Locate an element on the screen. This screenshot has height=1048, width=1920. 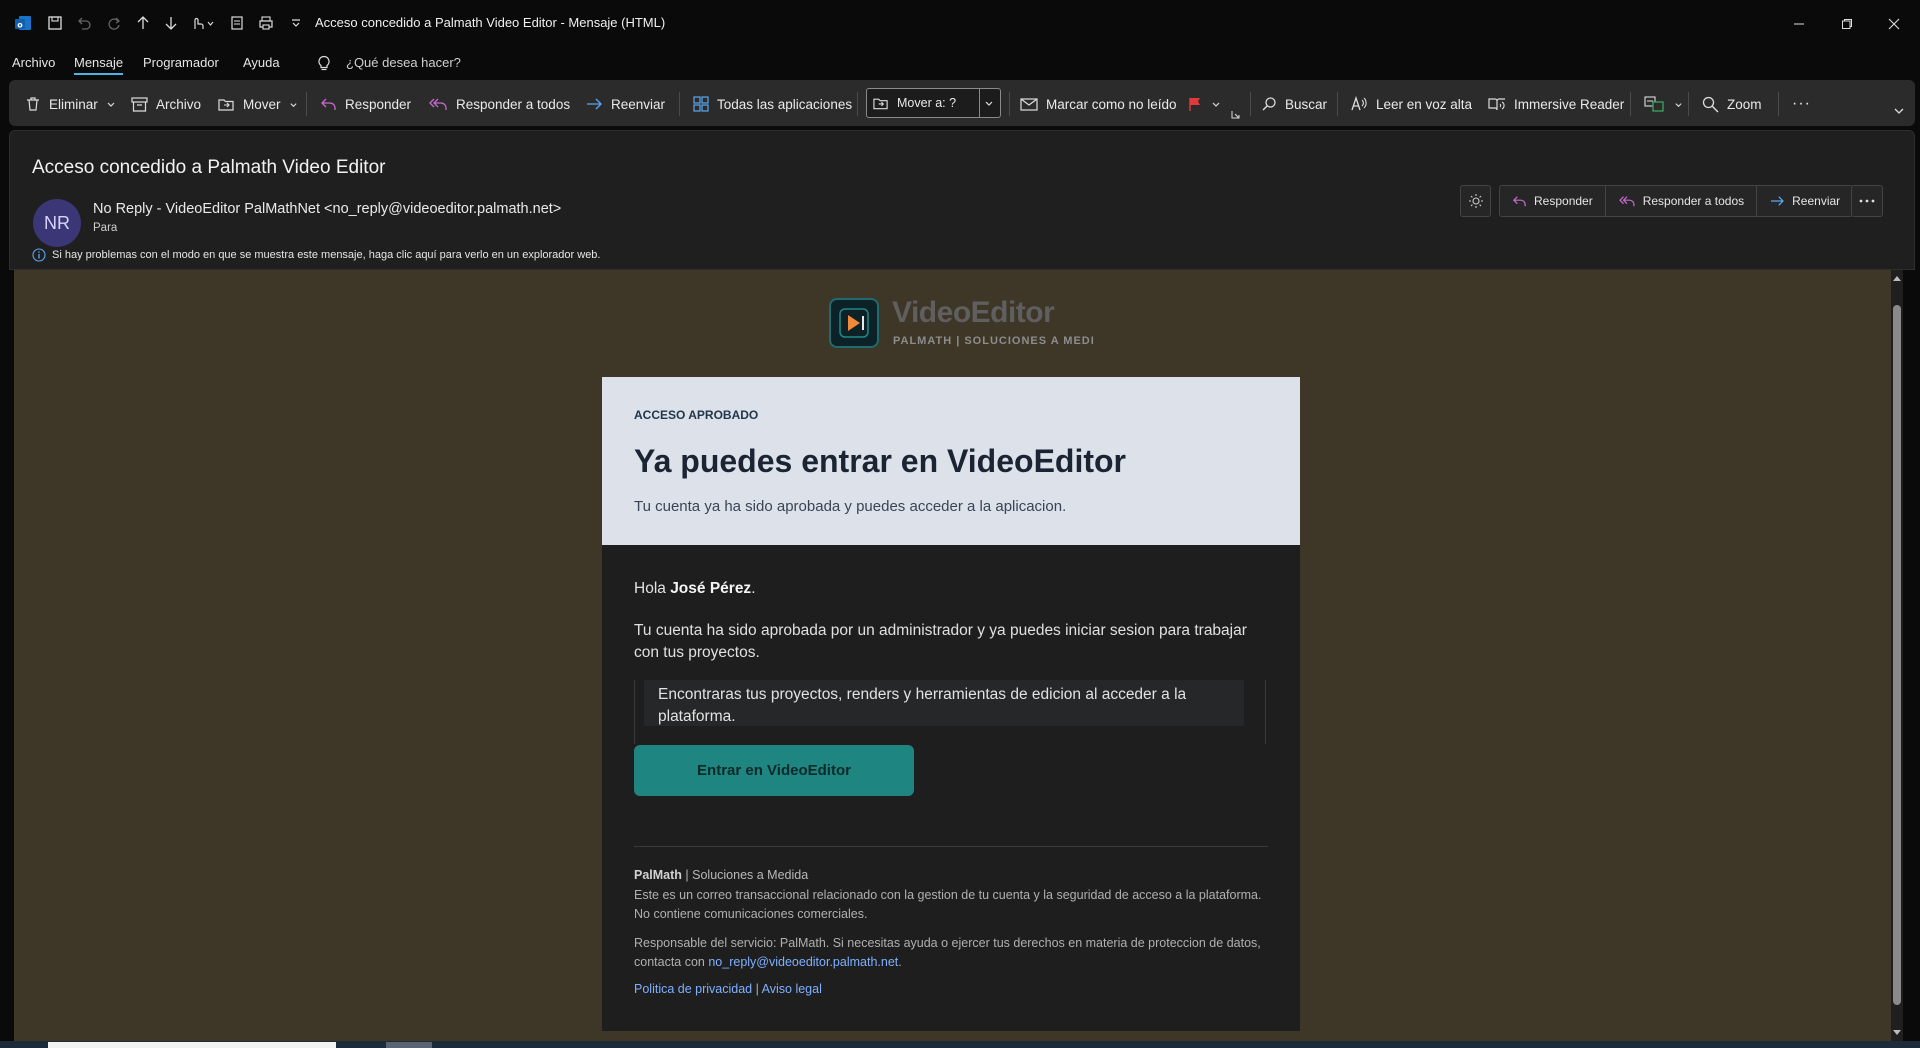
restore-button is located at coordinates (1847, 24).